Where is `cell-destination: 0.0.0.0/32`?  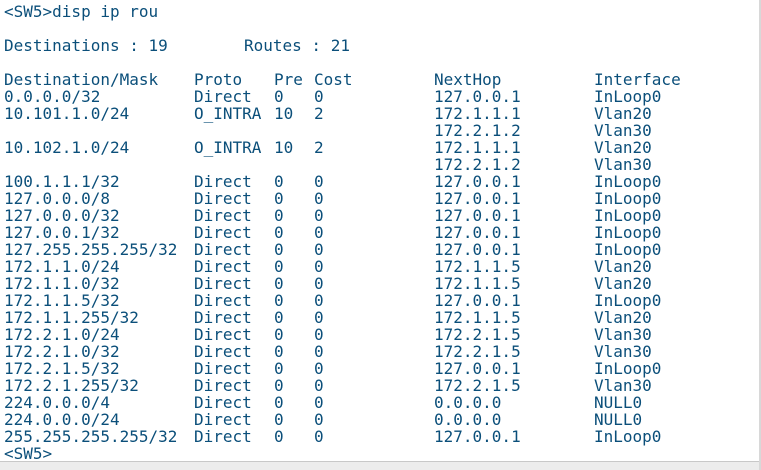
cell-destination: 0.0.0.0/32 is located at coordinates (52, 96).